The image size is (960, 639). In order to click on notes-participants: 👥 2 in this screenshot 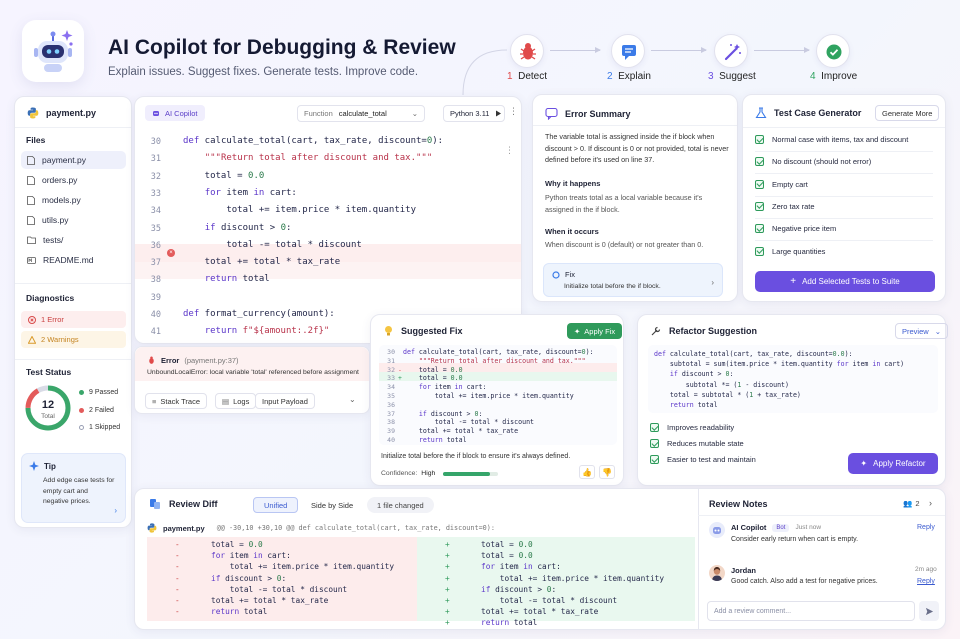, I will do `click(911, 503)`.